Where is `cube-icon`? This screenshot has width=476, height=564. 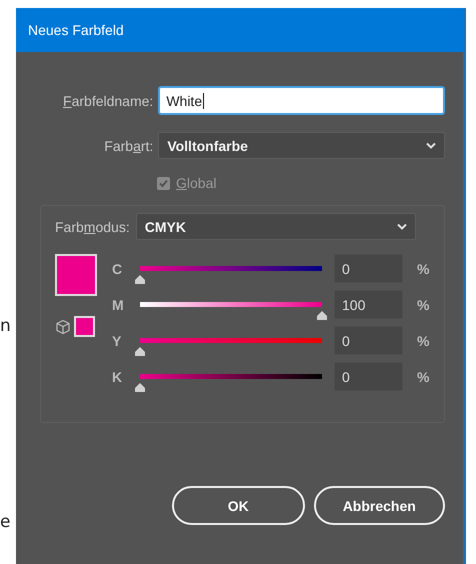 cube-icon is located at coordinates (63, 326).